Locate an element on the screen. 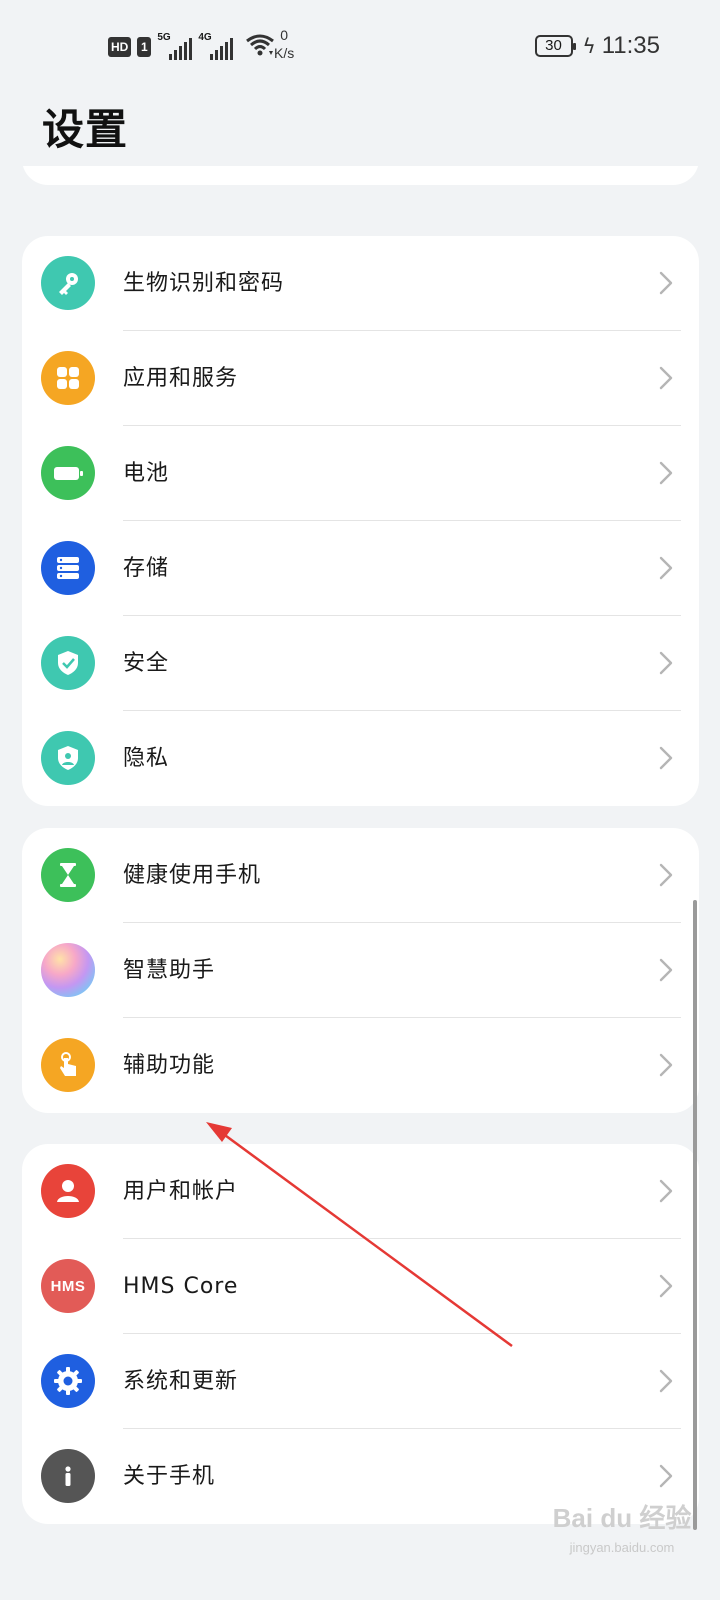 The height and width of the screenshot is (1600, 720). info-icon is located at coordinates (68, 1476).